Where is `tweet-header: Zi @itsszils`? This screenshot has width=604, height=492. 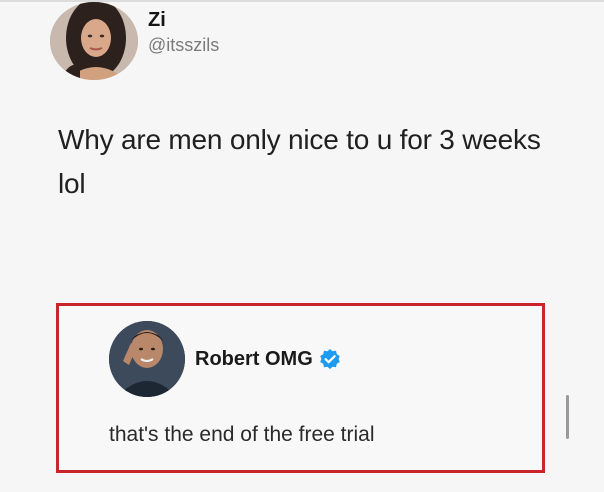 tweet-header: Zi @itsszils is located at coordinates (134, 41).